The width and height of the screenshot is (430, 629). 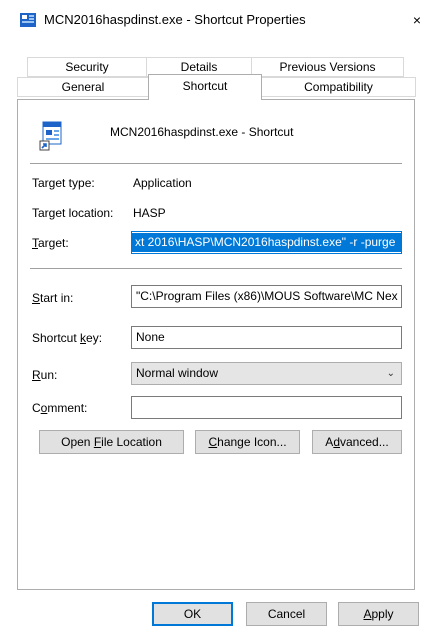 What do you see at coordinates (417, 20) in the screenshot?
I see `close-button: ×` at bounding box center [417, 20].